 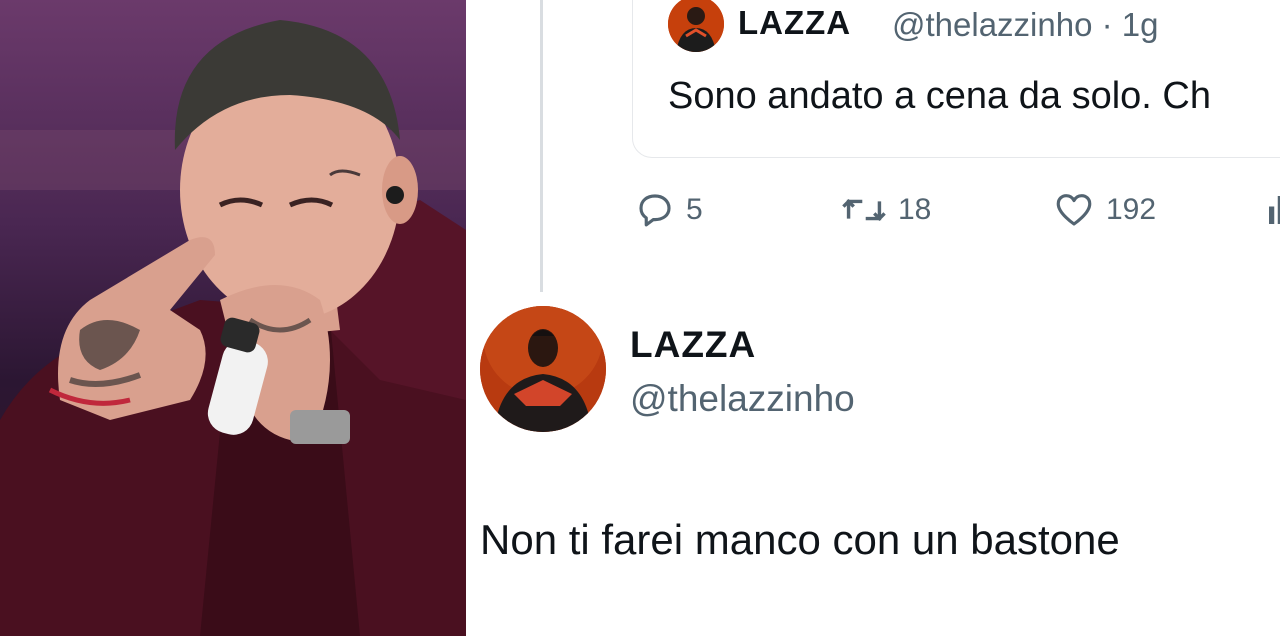 I want to click on reply-count: 5, so click(x=694, y=209).